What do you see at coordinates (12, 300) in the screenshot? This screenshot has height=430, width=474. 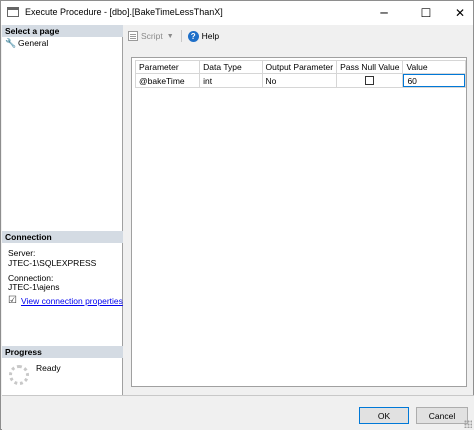 I see `plug-icon: ☑` at bounding box center [12, 300].